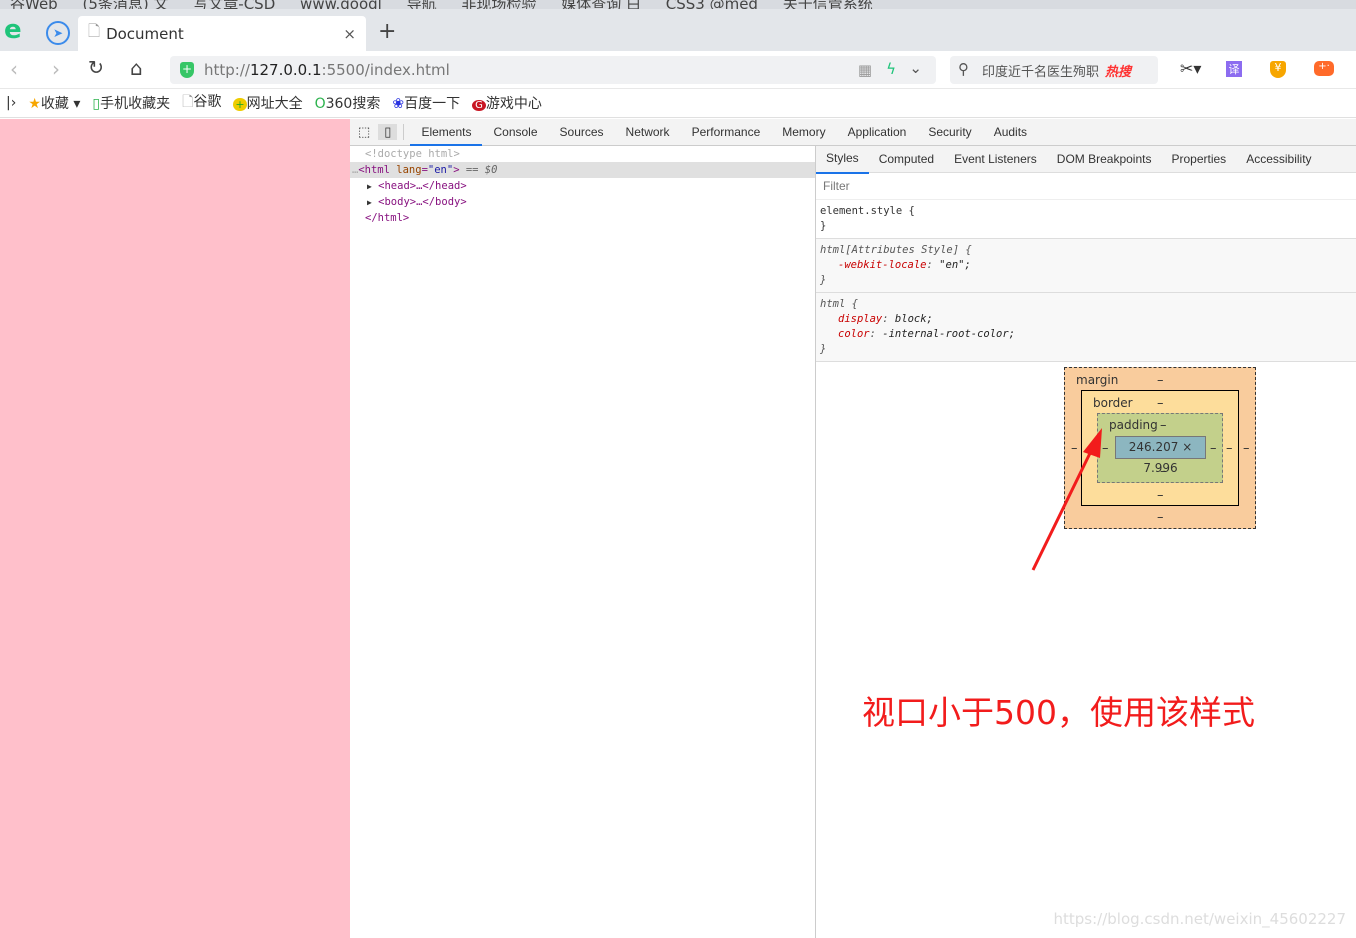 This screenshot has height=938, width=1356. Describe the element at coordinates (1086, 219) in the screenshot. I see `style-rule: element.style {}` at that location.